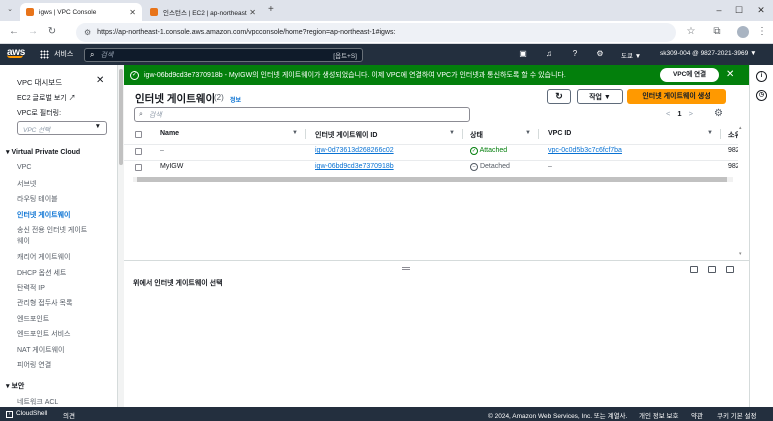 This screenshot has height=421, width=773. What do you see at coordinates (107, 55) in the screenshot?
I see `search-placeholder: 검색` at bounding box center [107, 55].